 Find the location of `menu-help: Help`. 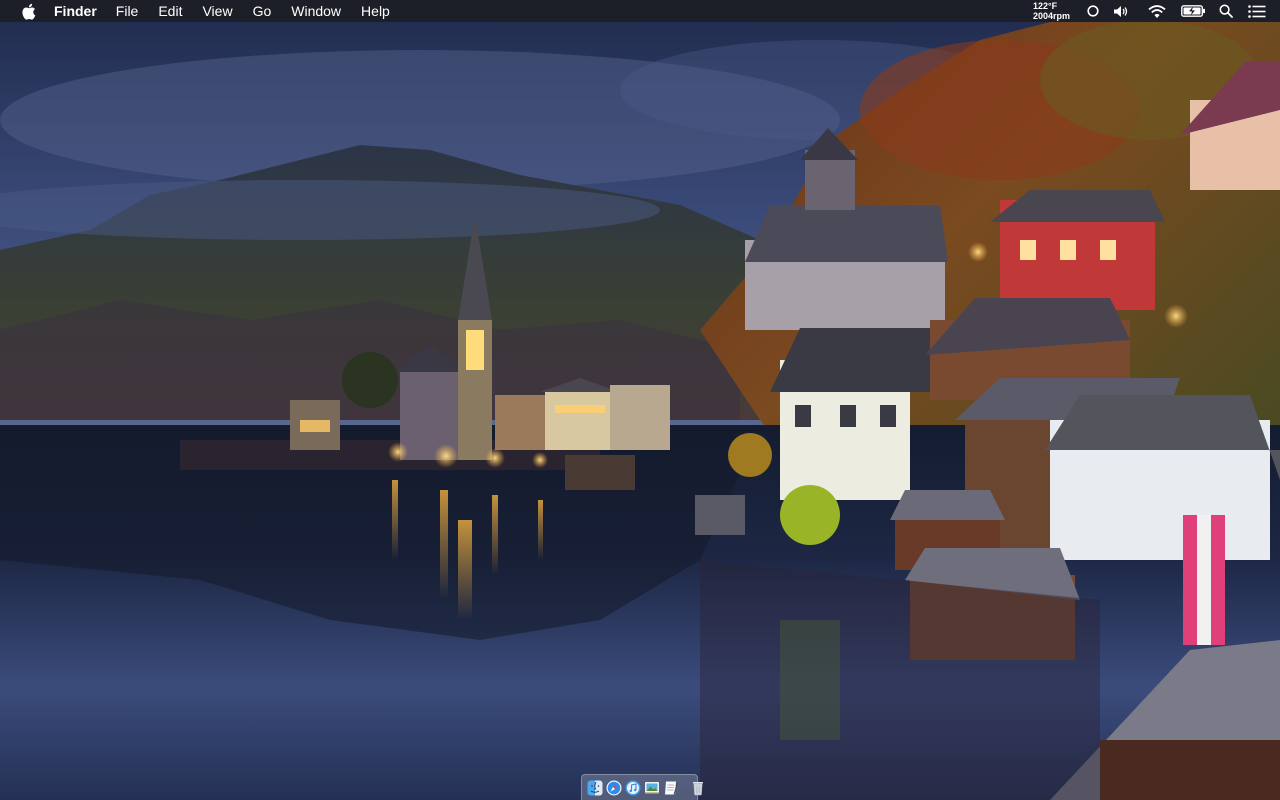

menu-help: Help is located at coordinates (375, 11).